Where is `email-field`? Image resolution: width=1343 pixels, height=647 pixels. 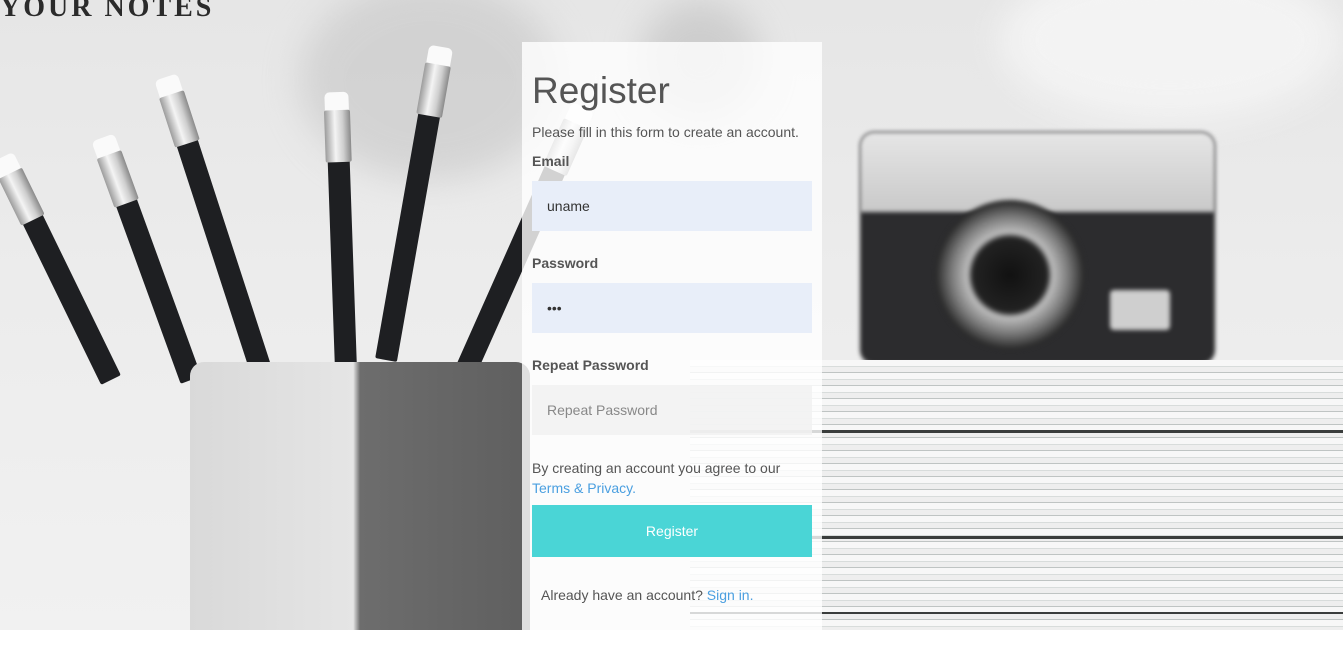
email-field is located at coordinates (672, 206).